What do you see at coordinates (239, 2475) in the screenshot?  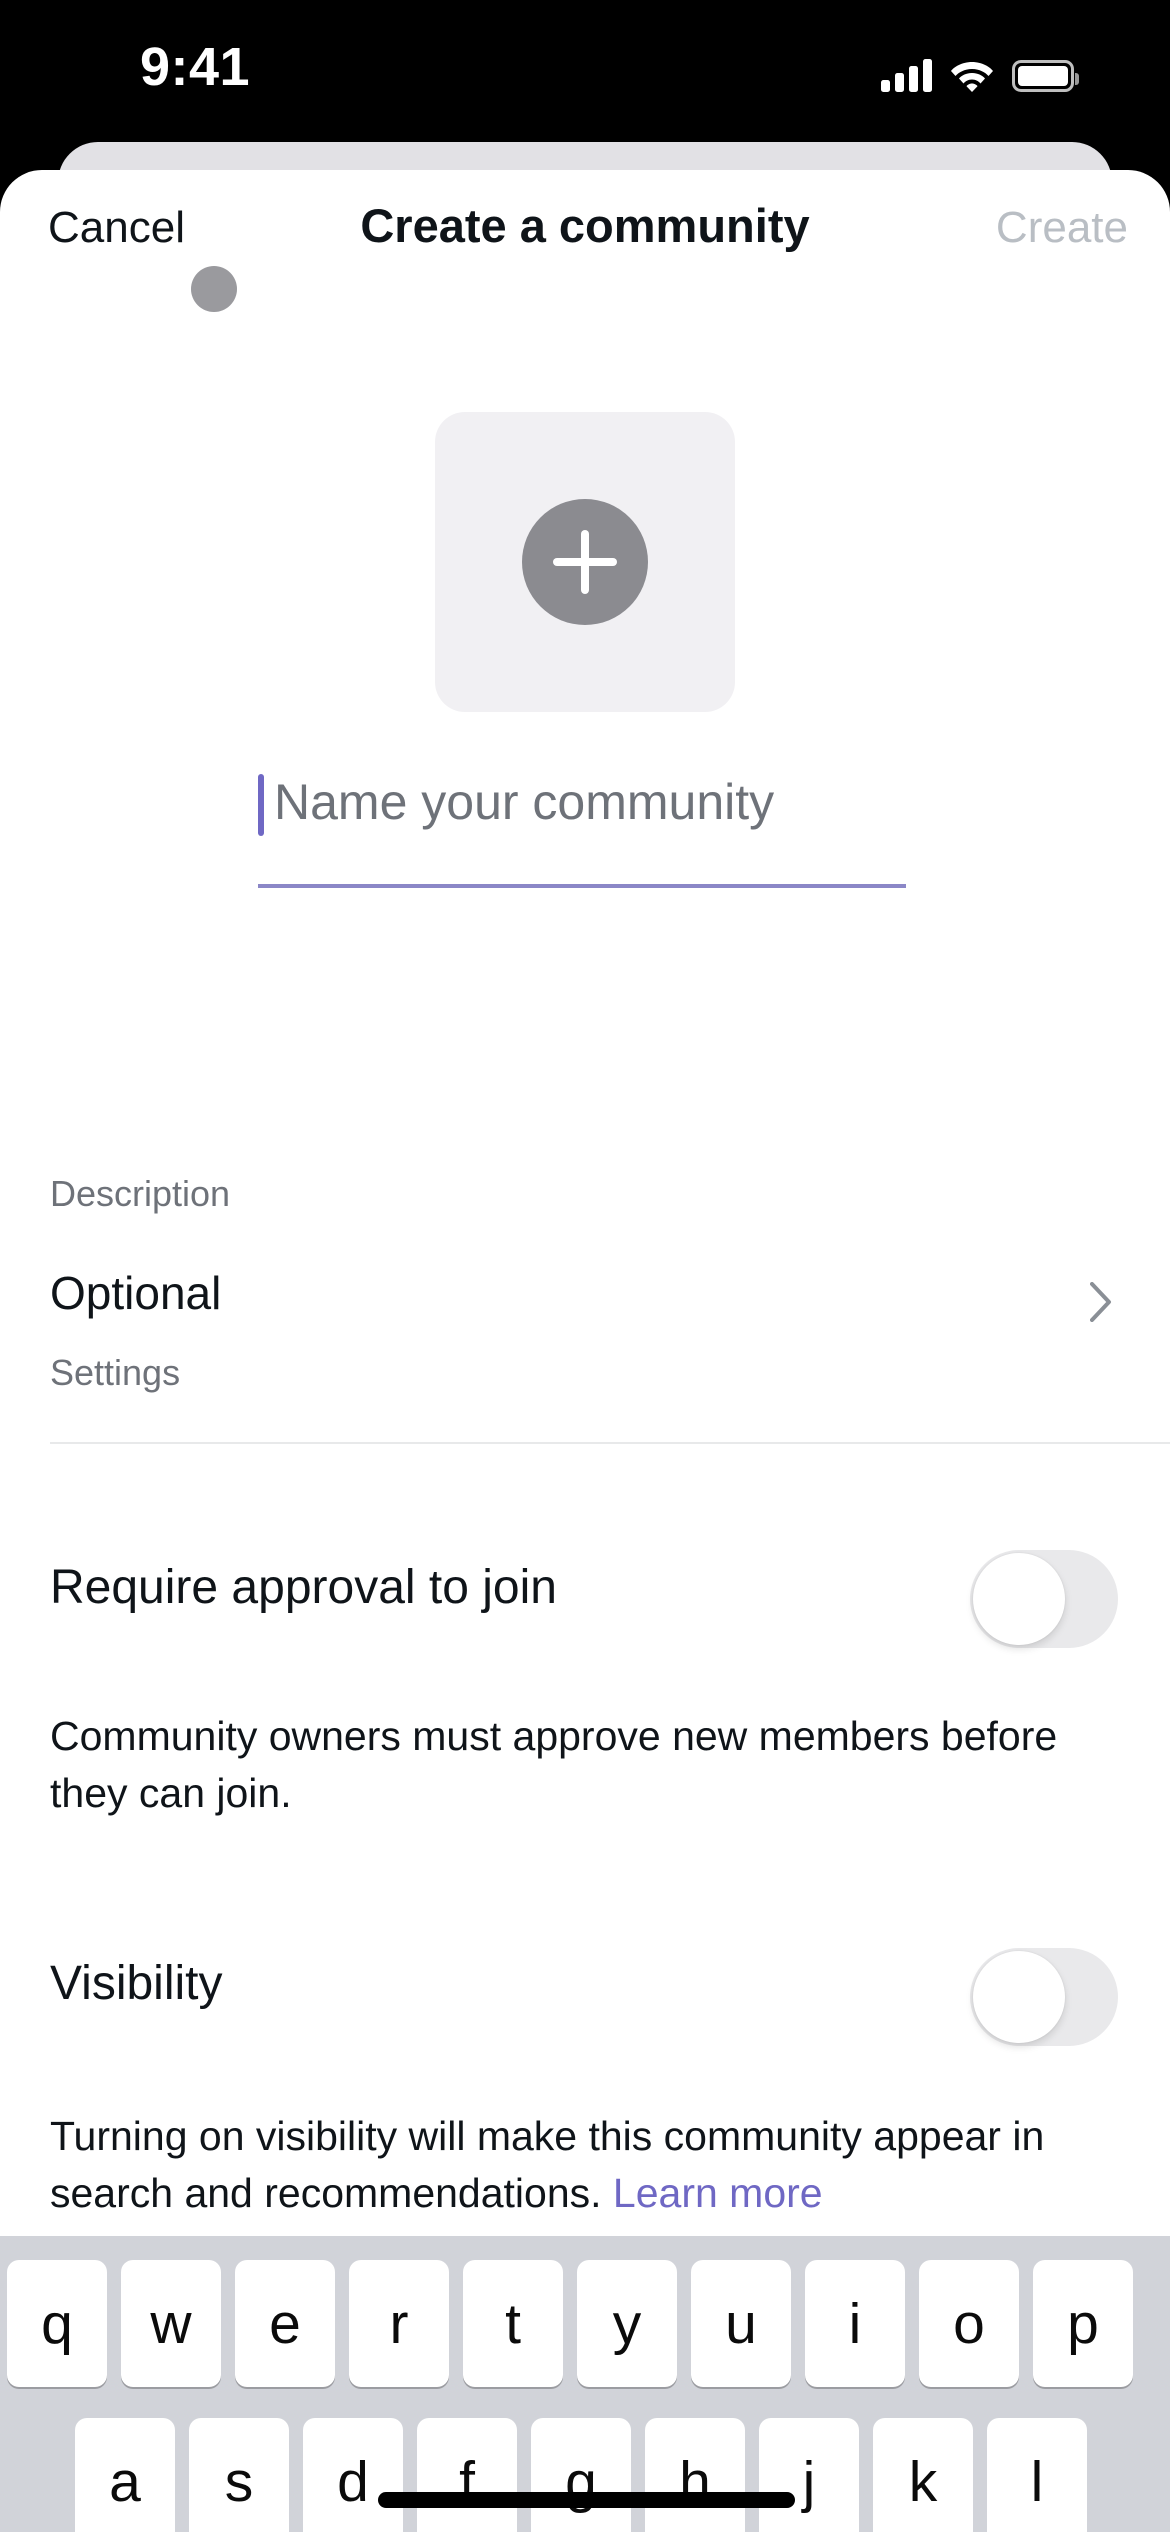 I see `key-s: s` at bounding box center [239, 2475].